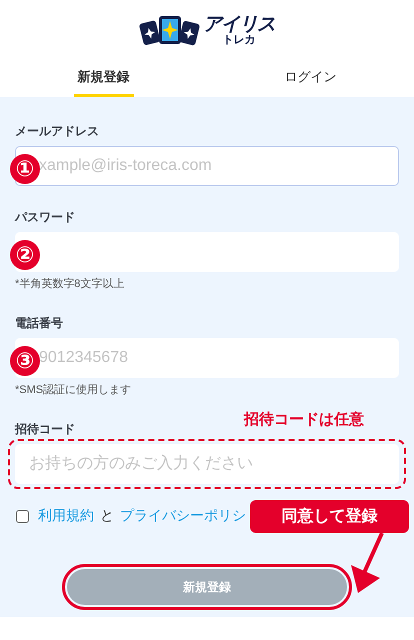  I want to click on terms-link: プライバシーポリシ, so click(183, 516).